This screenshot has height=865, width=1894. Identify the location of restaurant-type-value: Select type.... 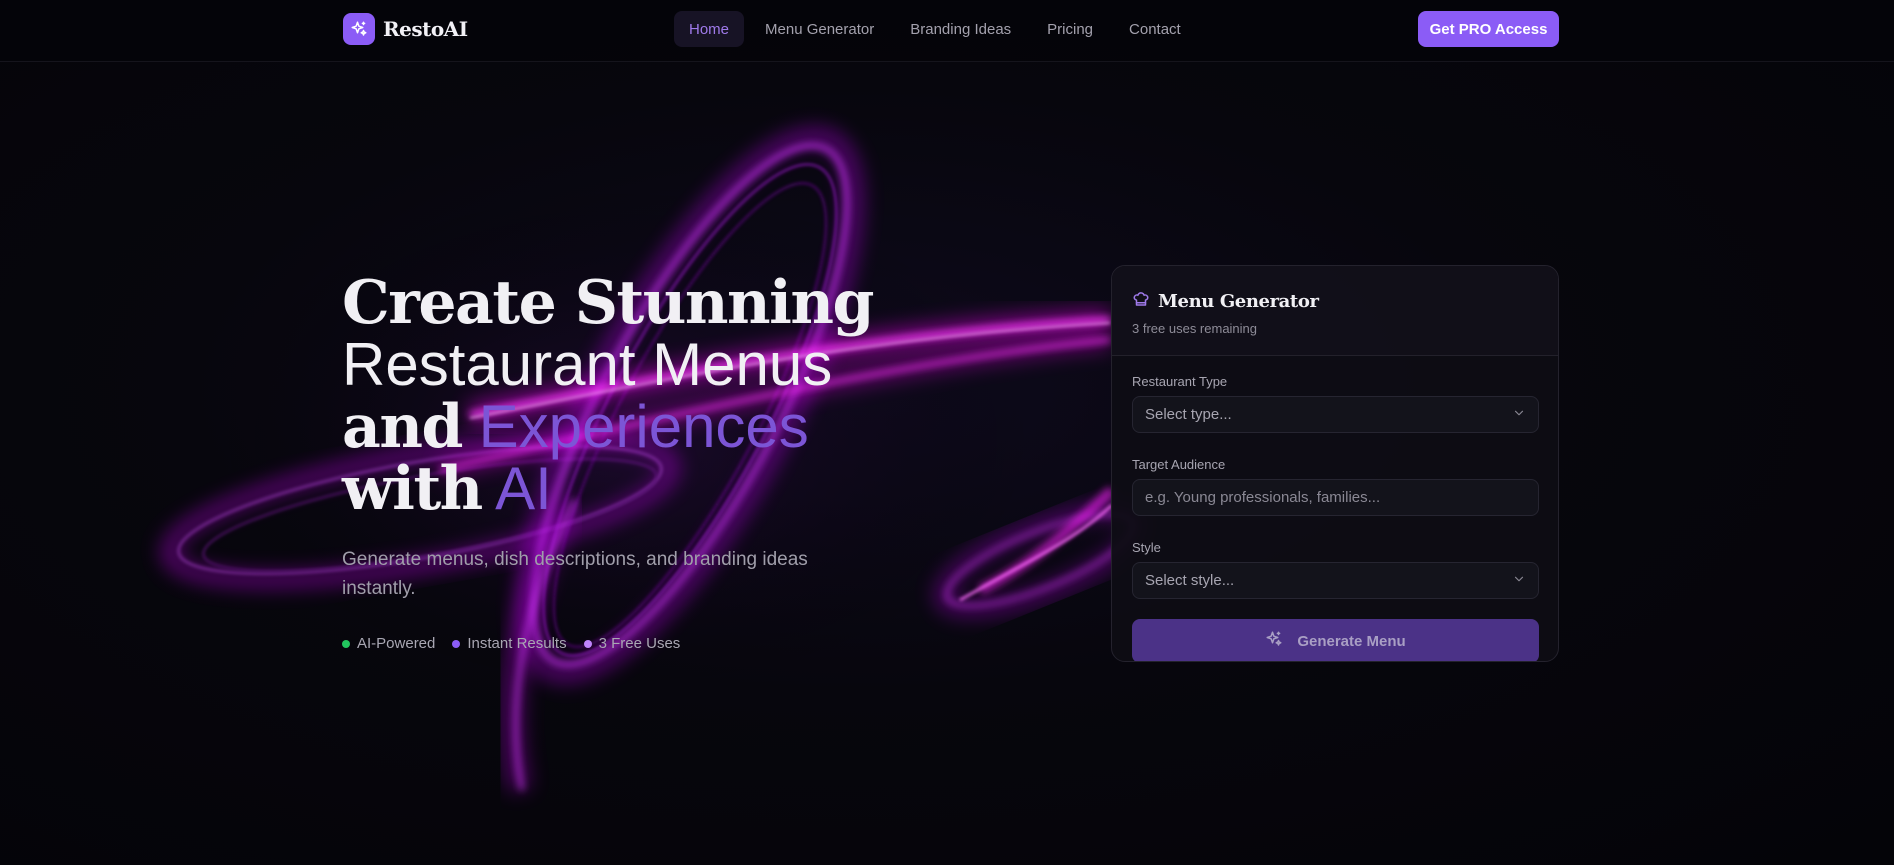
(1188, 414).